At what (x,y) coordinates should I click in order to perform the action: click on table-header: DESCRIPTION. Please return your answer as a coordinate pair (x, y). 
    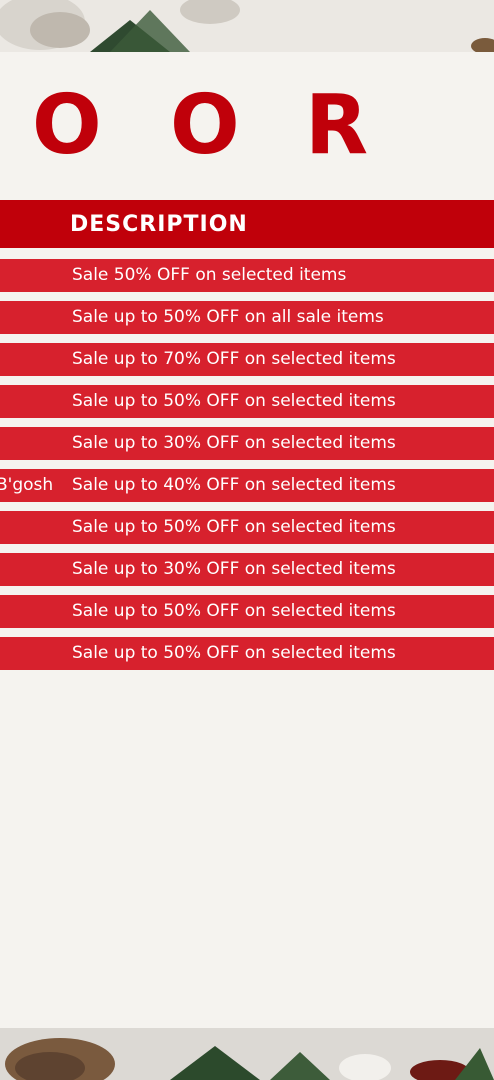
    Looking at the image, I should click on (247, 224).